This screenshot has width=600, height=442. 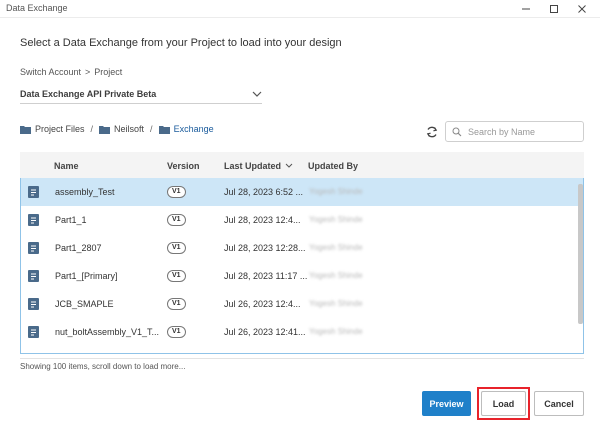 I want to click on load-button: Load, so click(x=503, y=403).